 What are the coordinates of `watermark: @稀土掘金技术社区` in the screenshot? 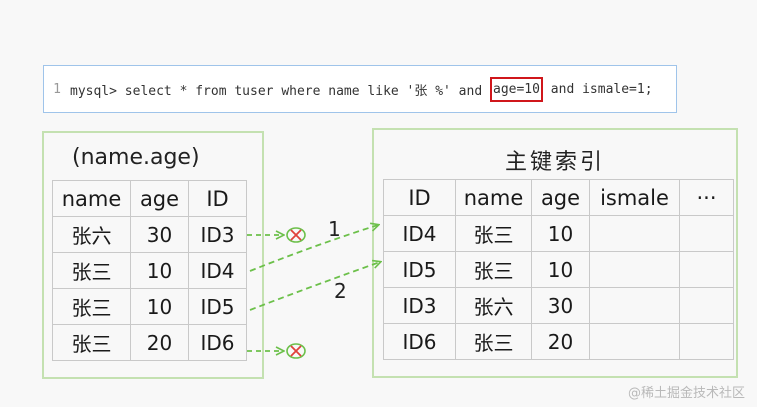 It's located at (686, 393).